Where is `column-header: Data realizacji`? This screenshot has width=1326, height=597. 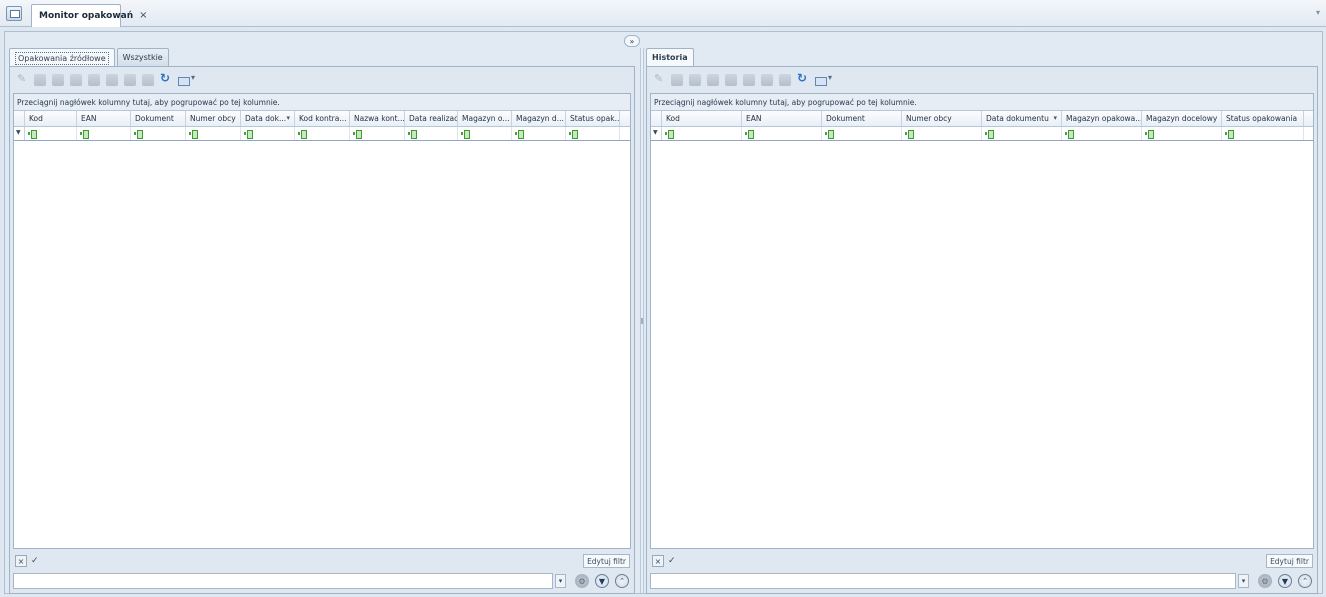 column-header: Data realizacji is located at coordinates (431, 118).